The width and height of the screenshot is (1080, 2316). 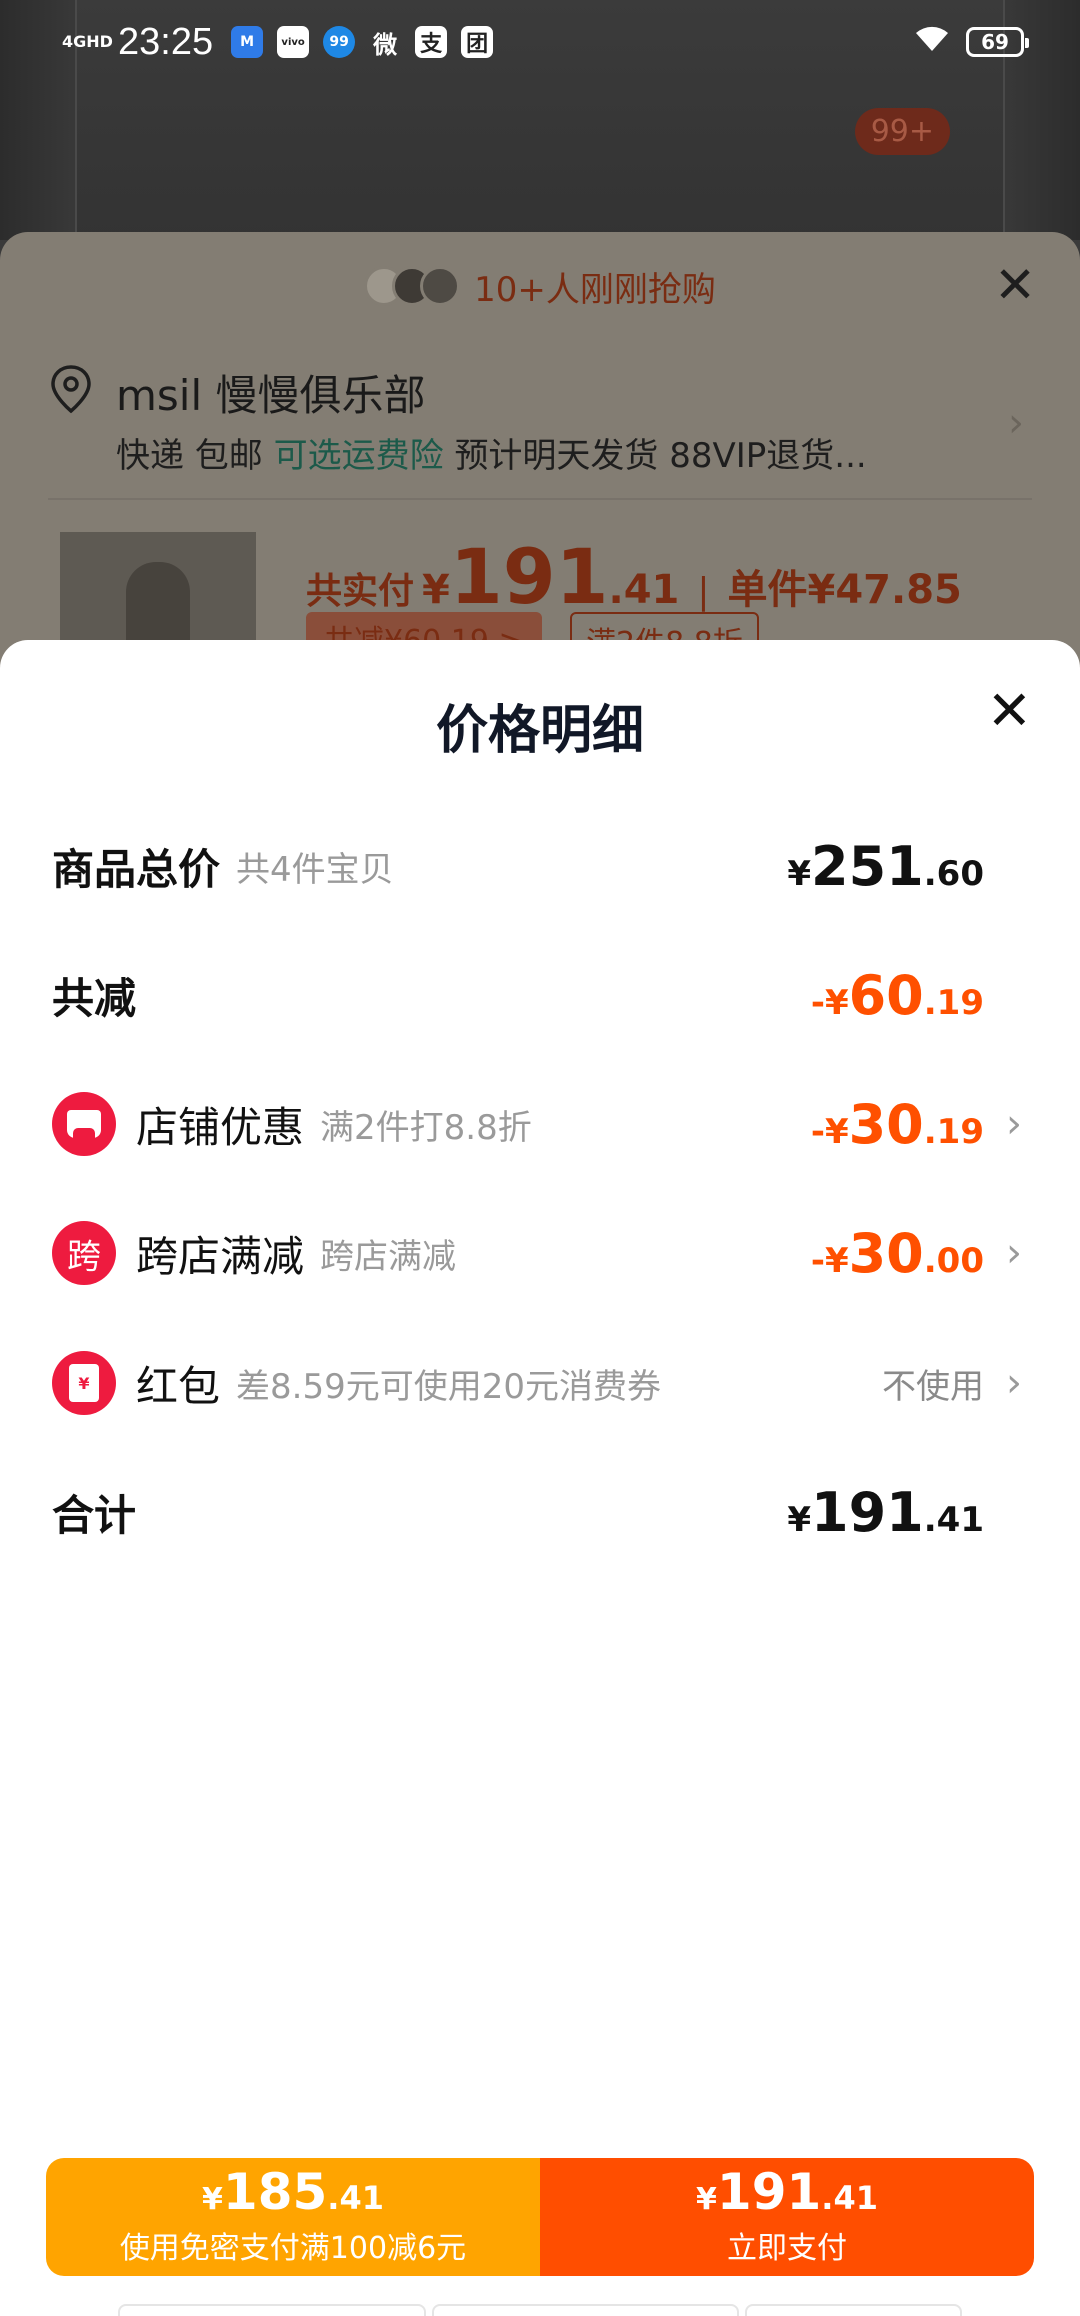 What do you see at coordinates (385, 44) in the screenshot?
I see `weibo-notification-icon: 微` at bounding box center [385, 44].